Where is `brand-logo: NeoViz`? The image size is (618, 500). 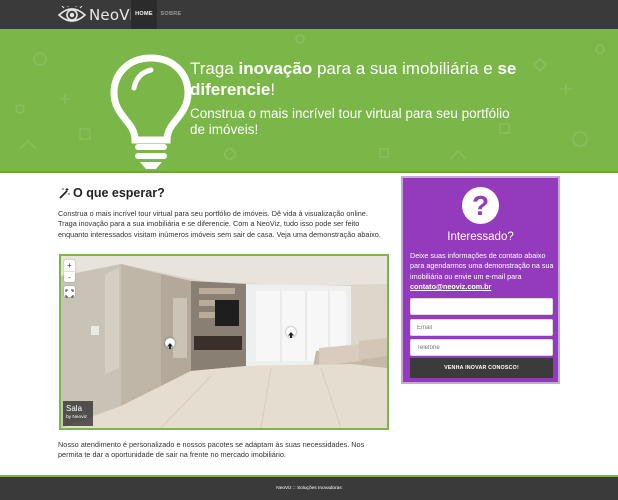 brand-logo: NeoViz is located at coordinates (100, 14).